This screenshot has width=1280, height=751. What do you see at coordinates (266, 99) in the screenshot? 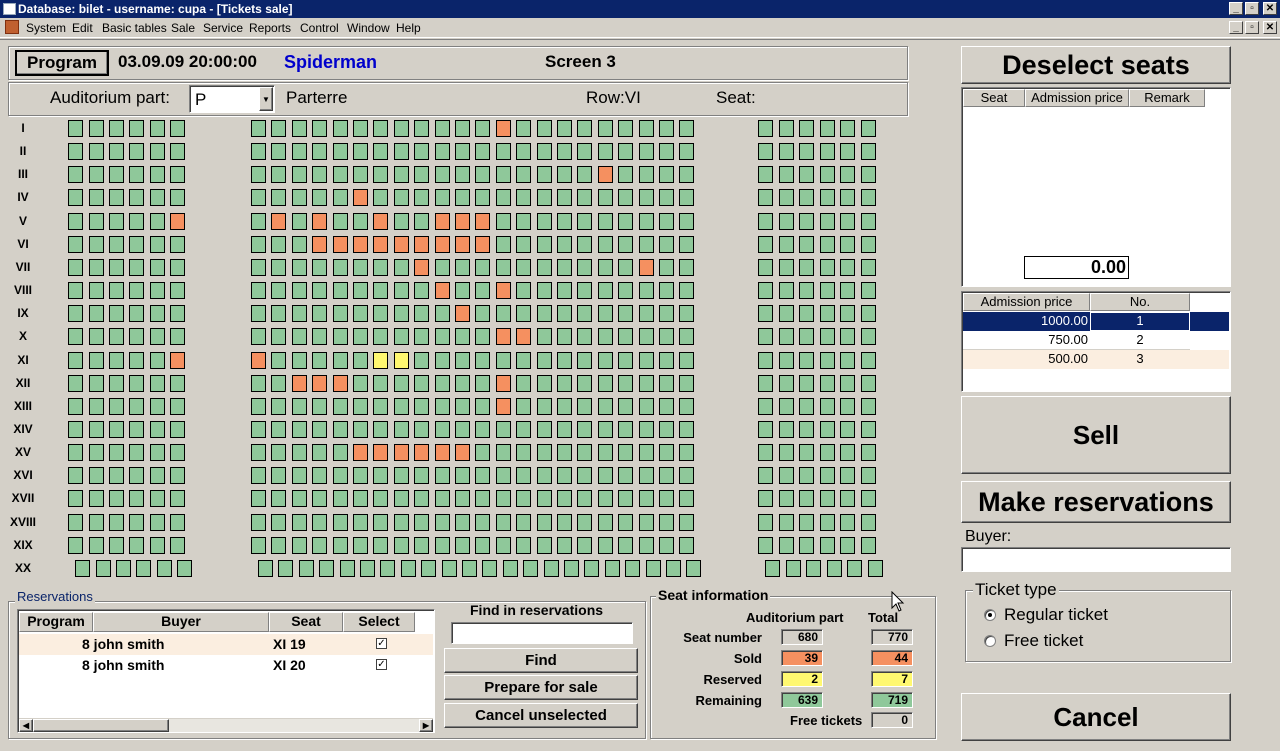
I see `chevron-down-icon: ▼` at bounding box center [266, 99].